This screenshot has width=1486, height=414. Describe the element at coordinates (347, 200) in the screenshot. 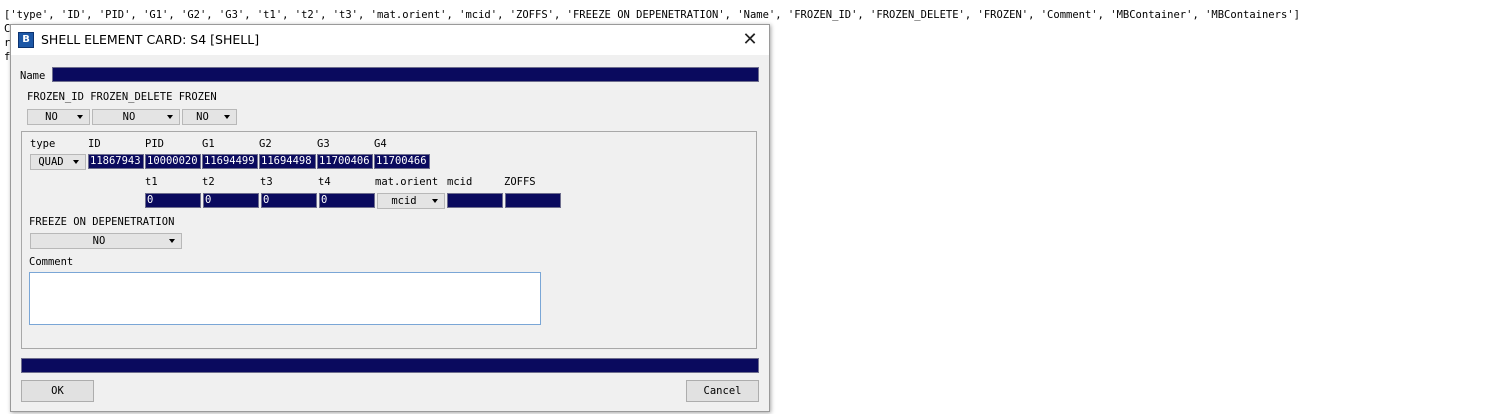

I see `t4-input: 0` at that location.